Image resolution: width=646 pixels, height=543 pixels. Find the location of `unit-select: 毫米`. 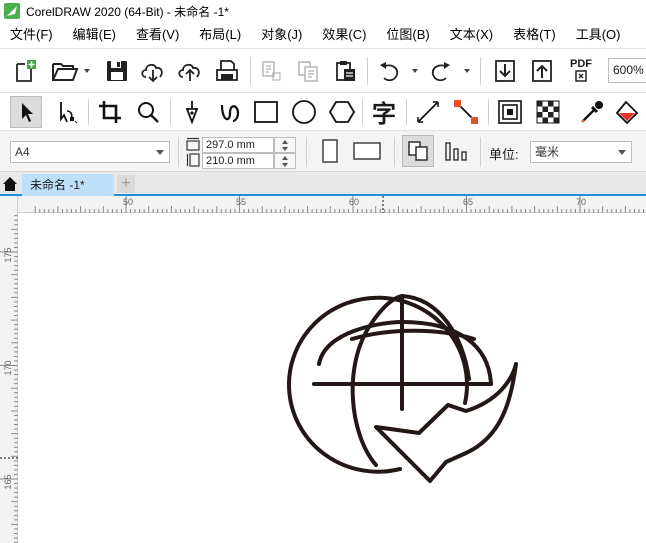

unit-select: 毫米 is located at coordinates (581, 152).